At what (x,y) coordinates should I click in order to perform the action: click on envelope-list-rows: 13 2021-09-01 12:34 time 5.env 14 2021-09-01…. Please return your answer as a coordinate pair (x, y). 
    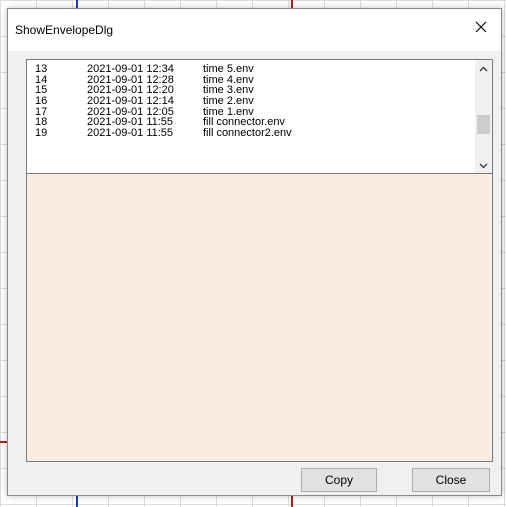
    Looking at the image, I should click on (251, 101).